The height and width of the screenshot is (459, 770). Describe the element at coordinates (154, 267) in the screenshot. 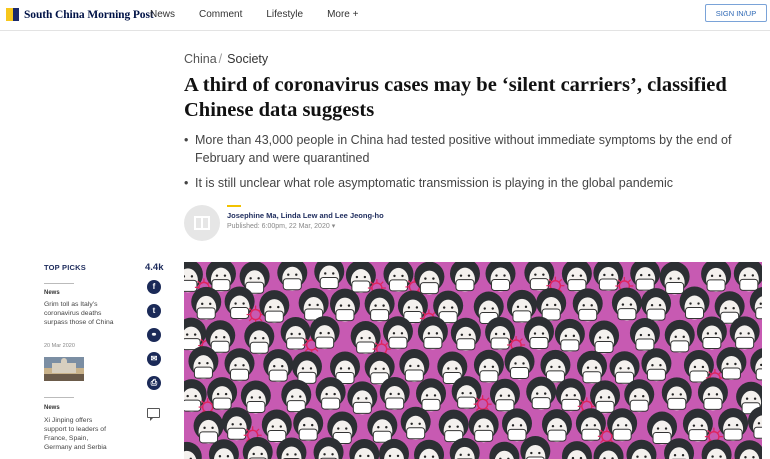

I see `share-count: 4.4k` at that location.